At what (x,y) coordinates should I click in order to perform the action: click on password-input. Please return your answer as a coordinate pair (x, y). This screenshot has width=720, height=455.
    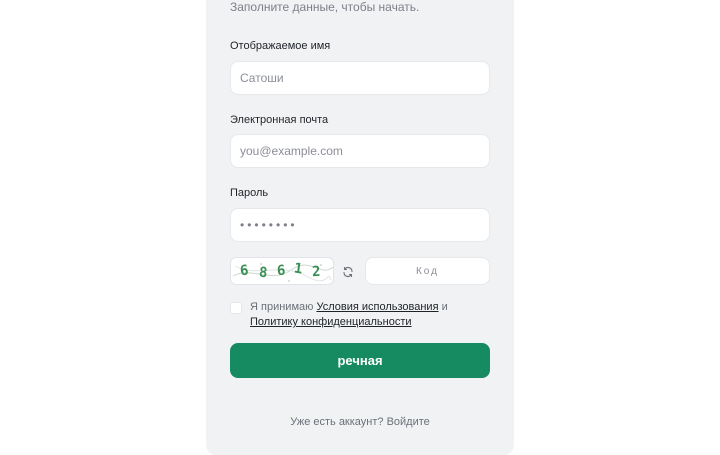
    Looking at the image, I should click on (360, 225).